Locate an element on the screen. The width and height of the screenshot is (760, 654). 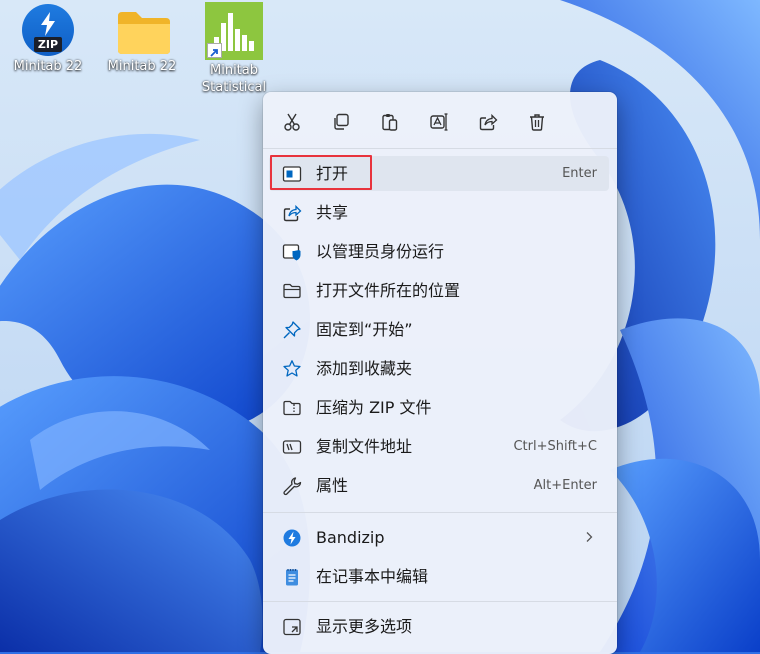
trash-icon is located at coordinates (537, 122).